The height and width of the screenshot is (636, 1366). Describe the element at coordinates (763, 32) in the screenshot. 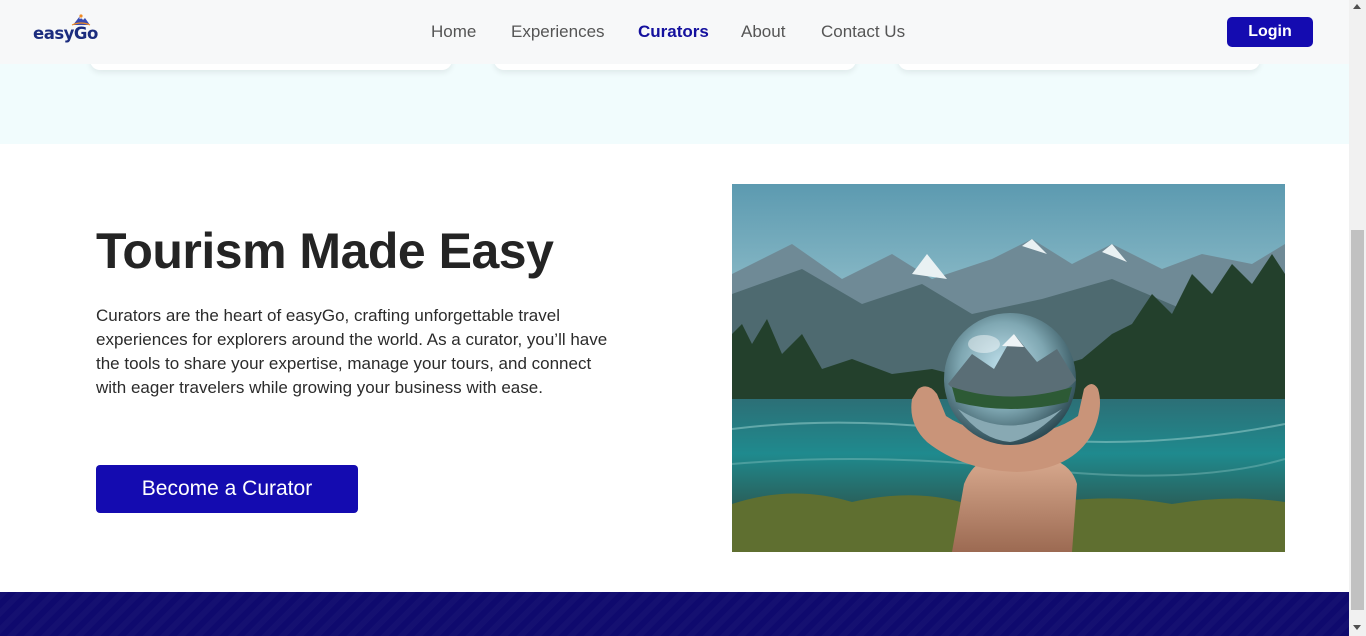

I see `nav-about: About` at that location.